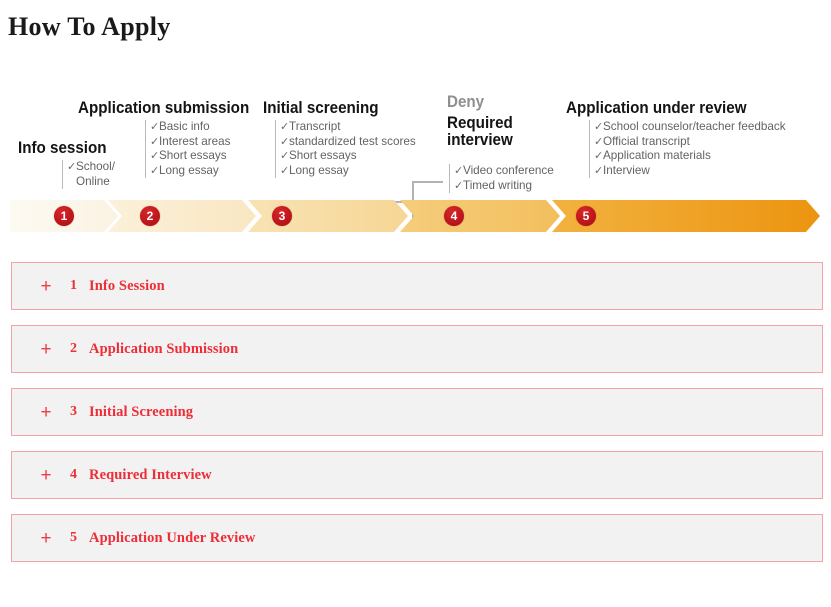 The image size is (831, 607). What do you see at coordinates (466, 102) in the screenshot?
I see `branch-label-deny: Deny` at bounding box center [466, 102].